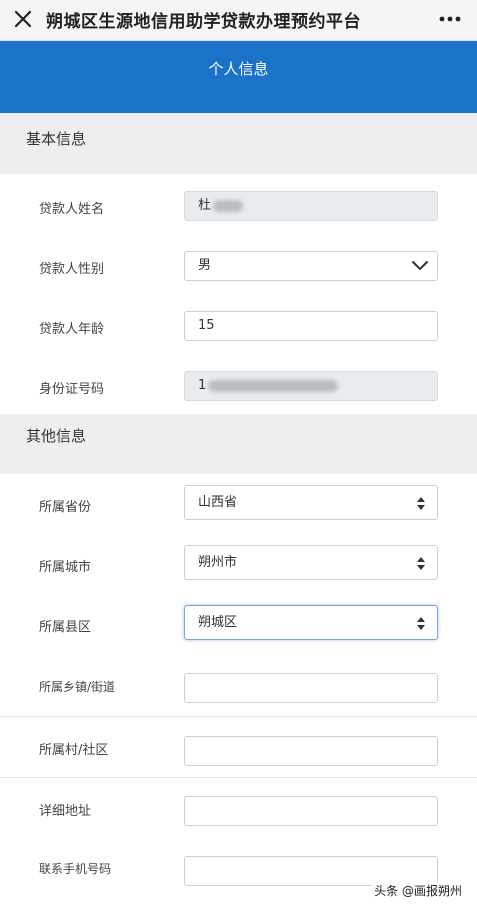 Image resolution: width=477 pixels, height=906 pixels. What do you see at coordinates (72, 269) in the screenshot?
I see `label-loan-gender: 贷款人性别` at bounding box center [72, 269].